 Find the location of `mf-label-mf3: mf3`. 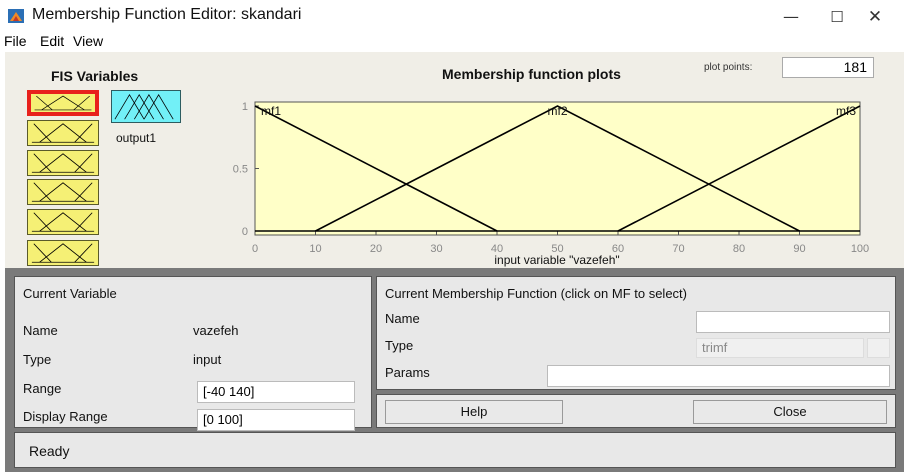

mf-label-mf3: mf3 is located at coordinates (846, 111).